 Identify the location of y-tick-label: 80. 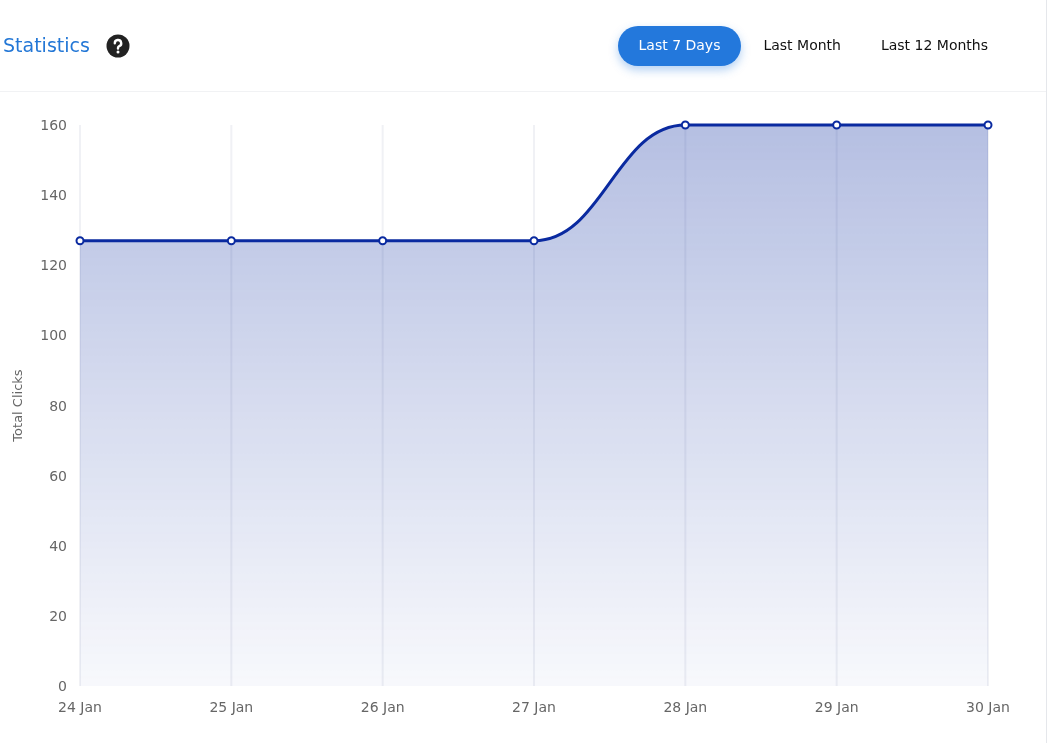
(58, 405).